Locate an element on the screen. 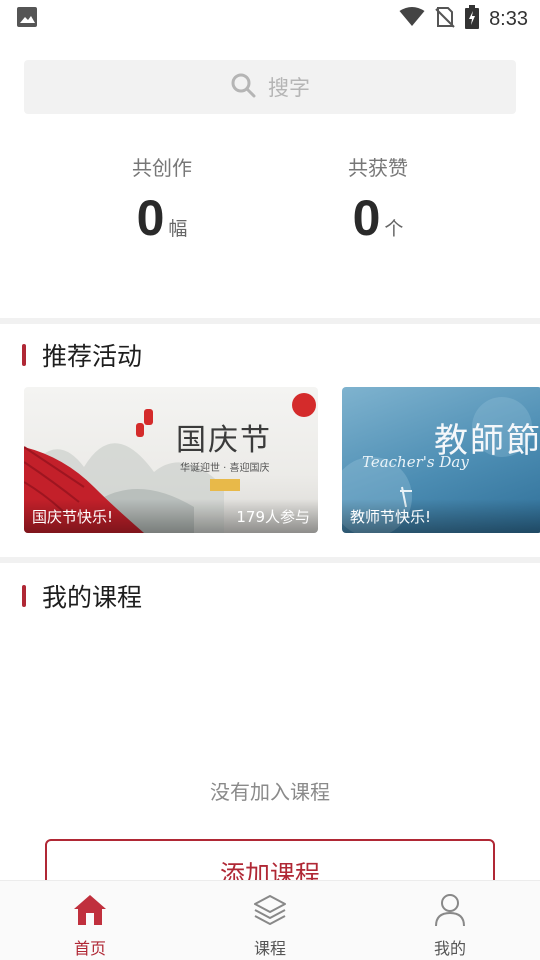 Image resolution: width=540 pixels, height=960 pixels. activity-card-national-day: 国庆节 华诞迎世 · 喜迎国庆 国庆节快乐! 179人参与 is located at coordinates (171, 460).